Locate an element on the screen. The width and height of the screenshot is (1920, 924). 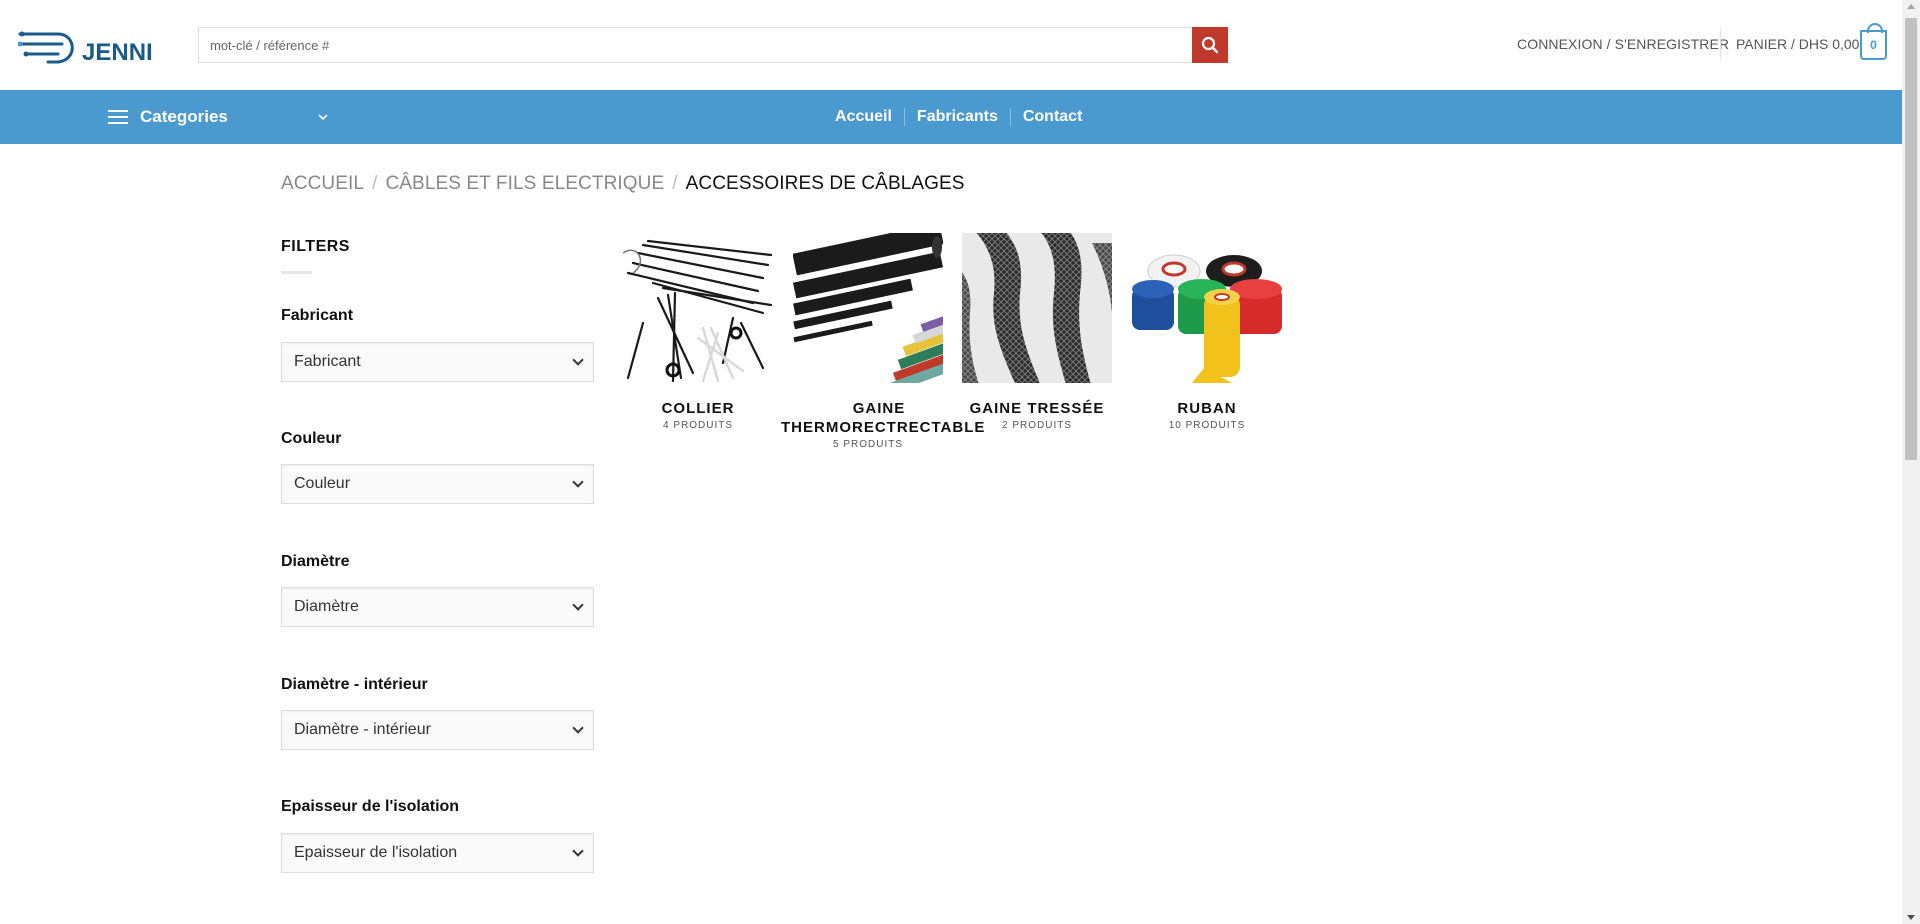
site-logo: JENNI is located at coordinates (92, 45).